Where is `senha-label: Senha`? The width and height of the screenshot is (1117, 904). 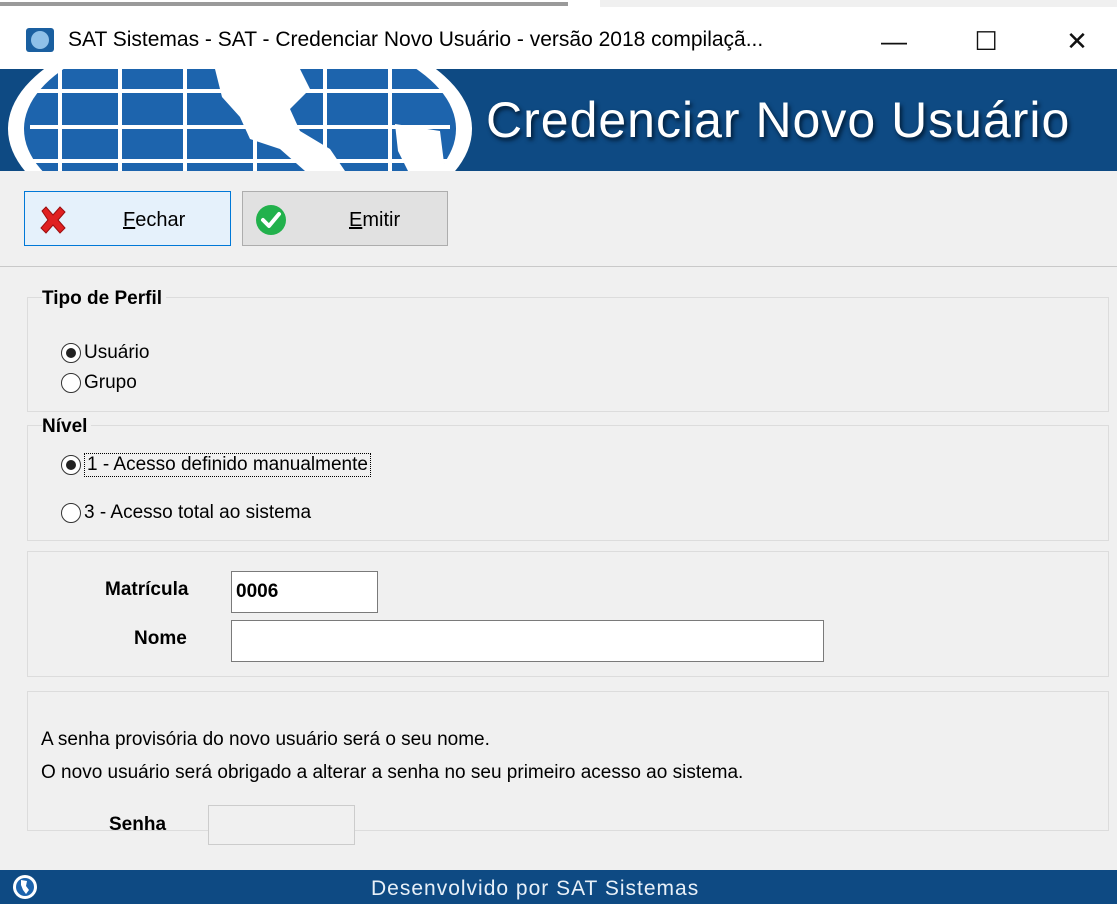
senha-label: Senha is located at coordinates (138, 824).